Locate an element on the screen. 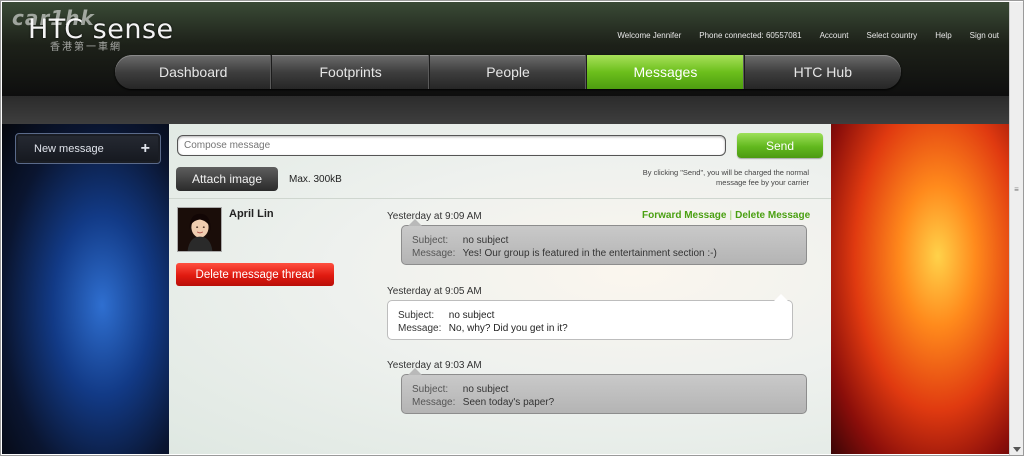  message-row: Message: No, why? Did you get in it? is located at coordinates (590, 328).